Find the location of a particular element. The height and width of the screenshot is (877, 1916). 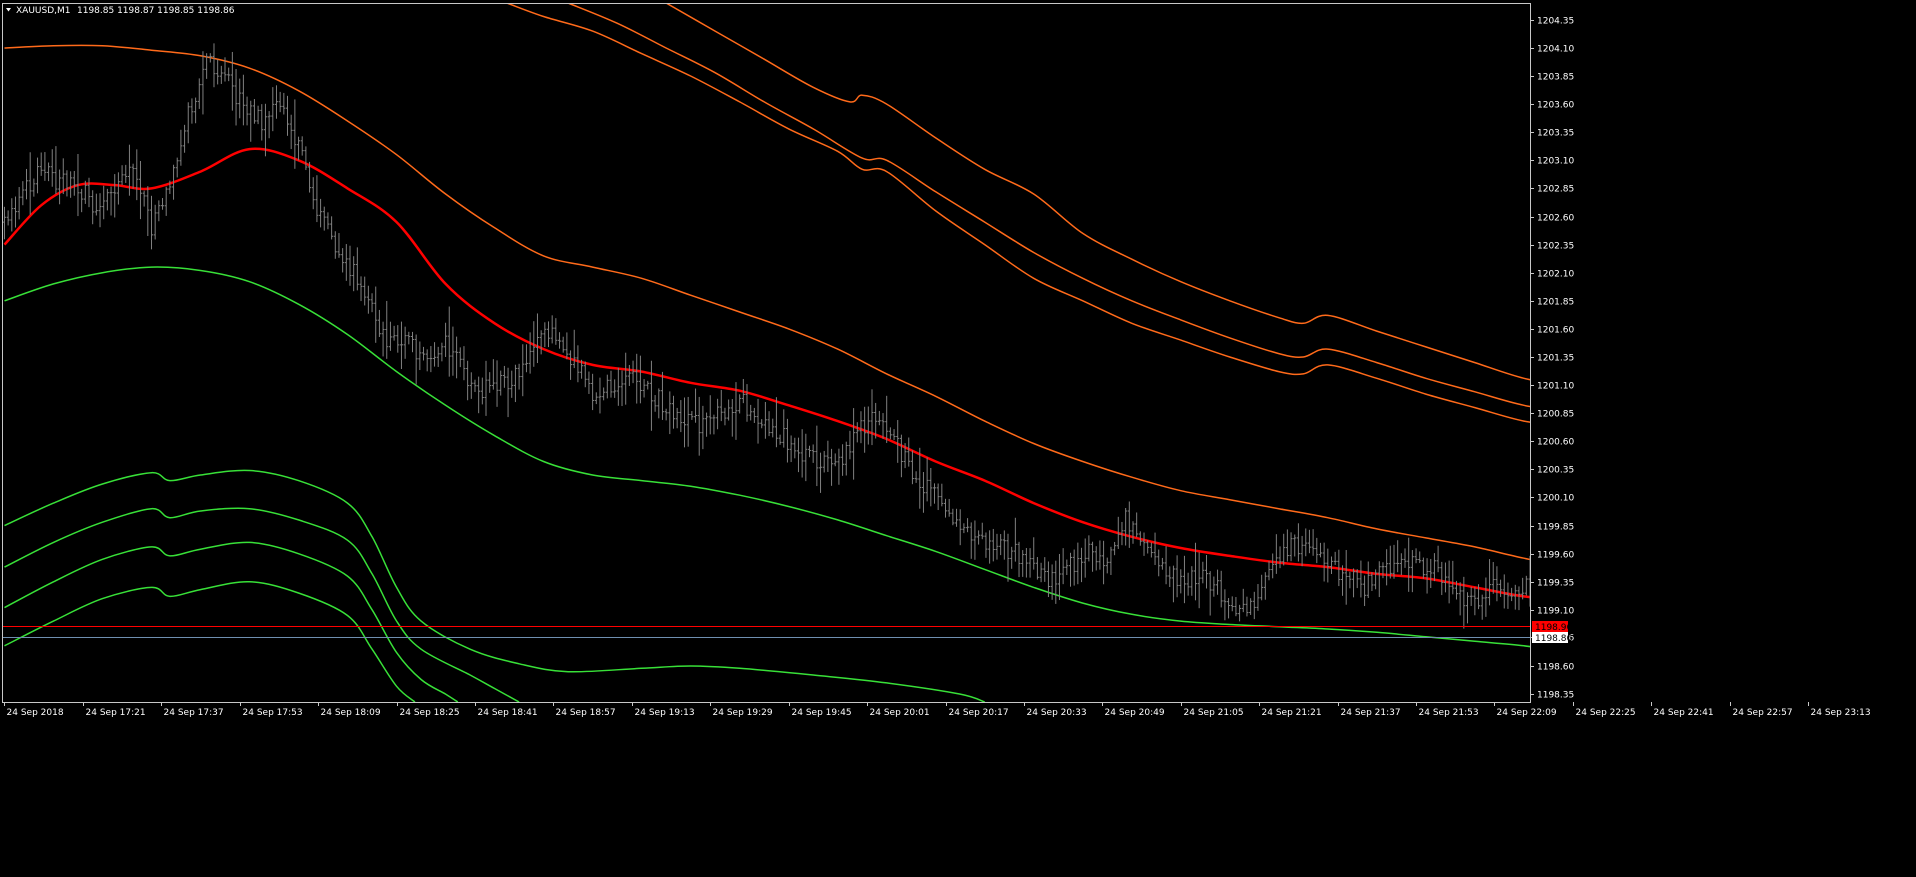

y-tick-label: 1202.10 is located at coordinates (1555, 275).